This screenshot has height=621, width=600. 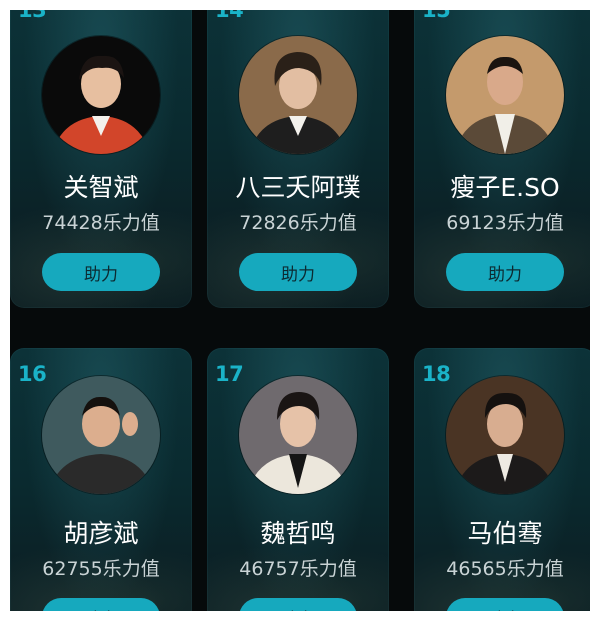 I want to click on artist-name: 八三夭阿璞, so click(x=298, y=187).